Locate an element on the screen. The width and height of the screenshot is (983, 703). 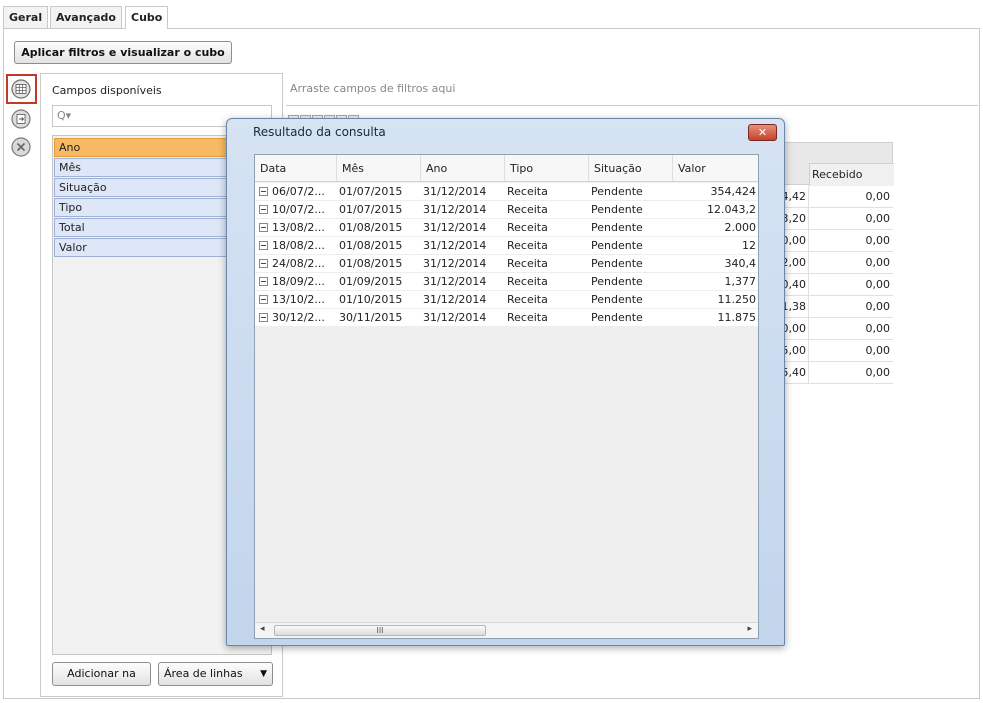
cell-valor: 12 is located at coordinates (749, 245).